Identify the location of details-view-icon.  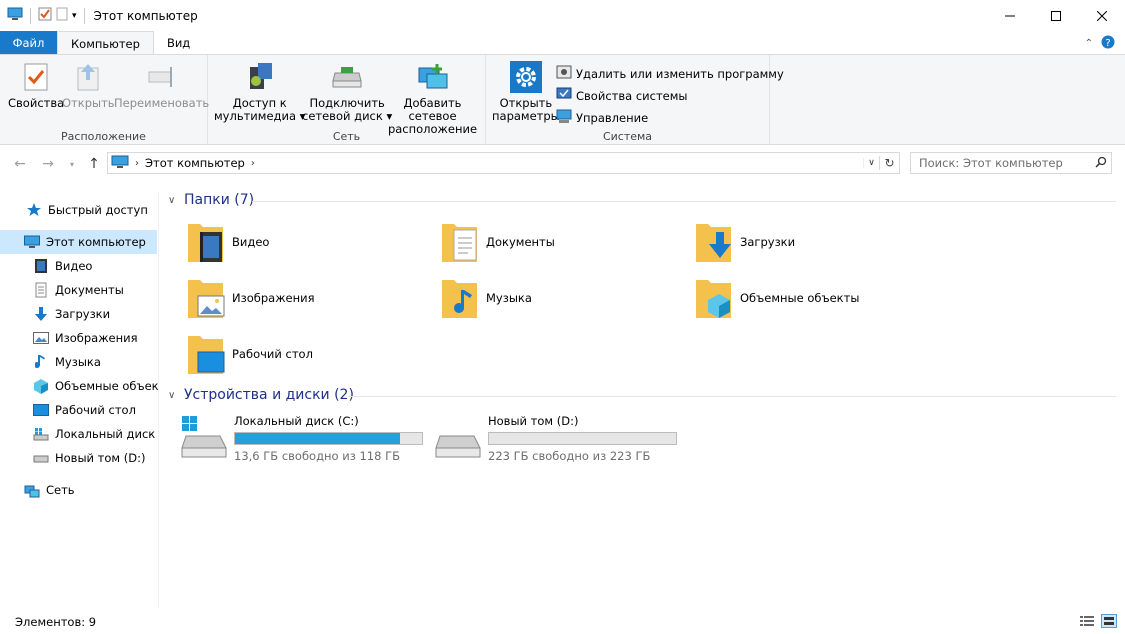
(1087, 622).